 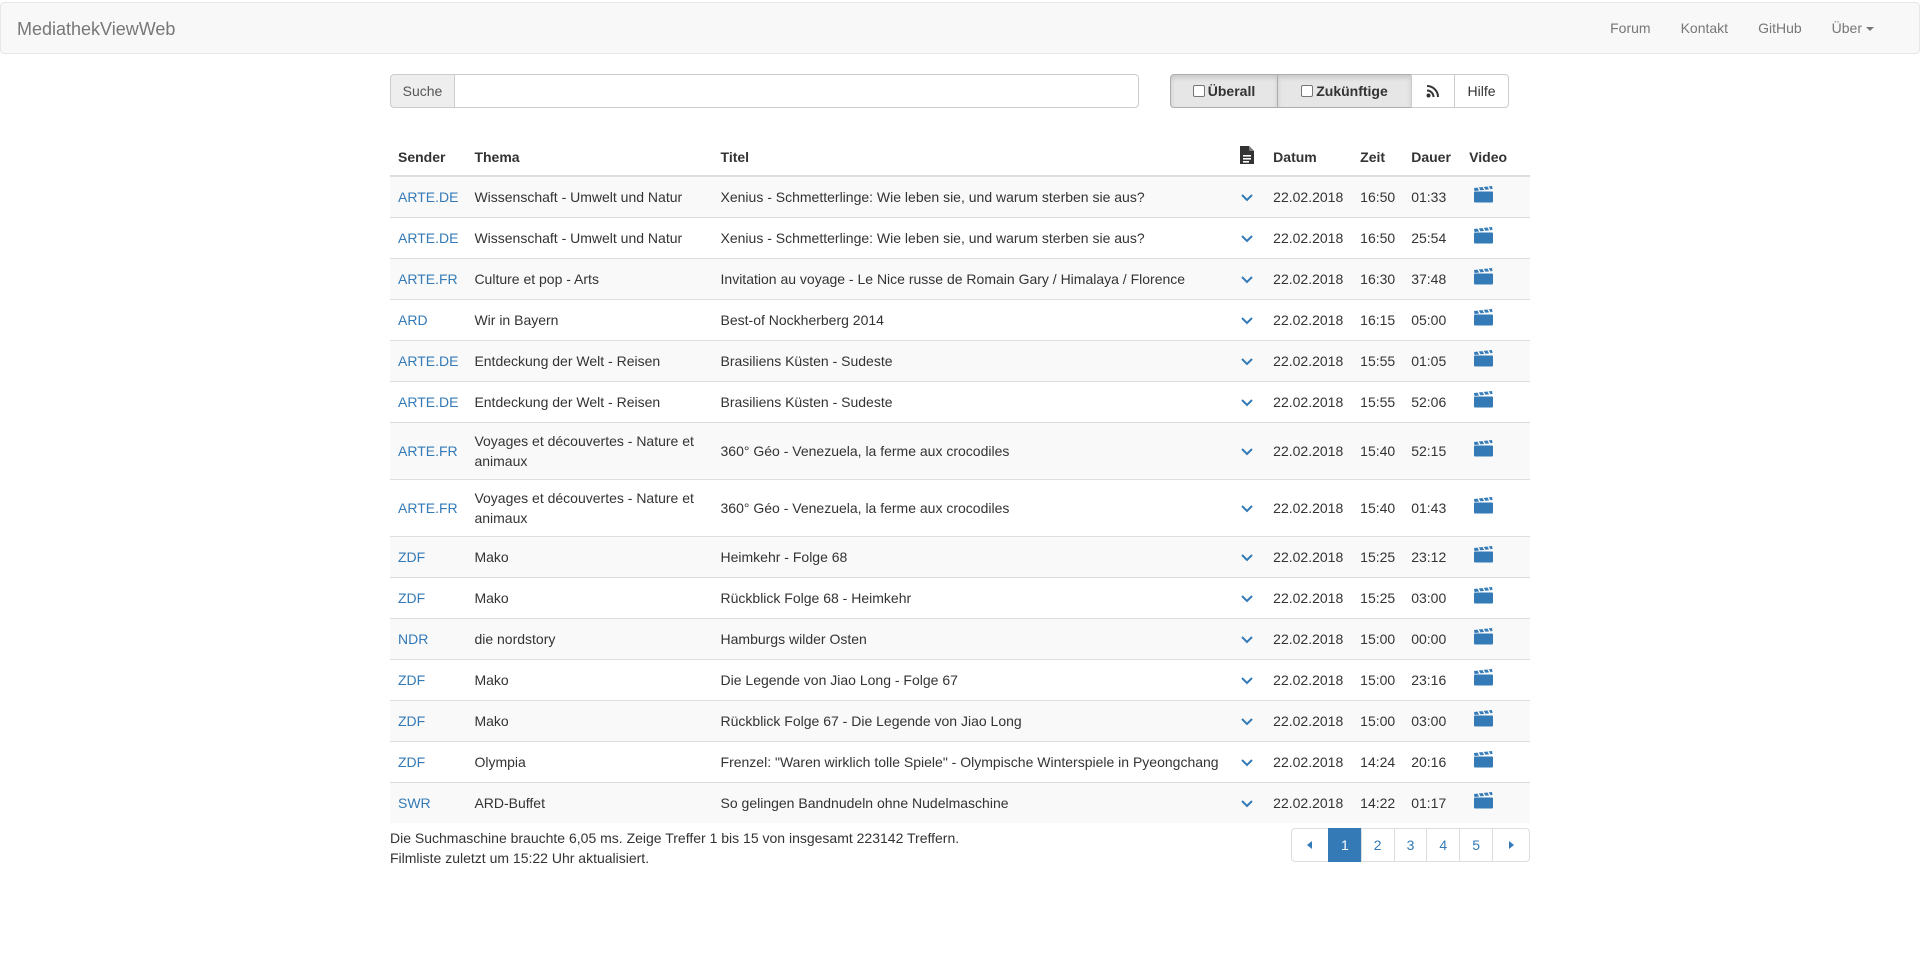 What do you see at coordinates (1780, 28) in the screenshot?
I see `nav-link-github: GitHub` at bounding box center [1780, 28].